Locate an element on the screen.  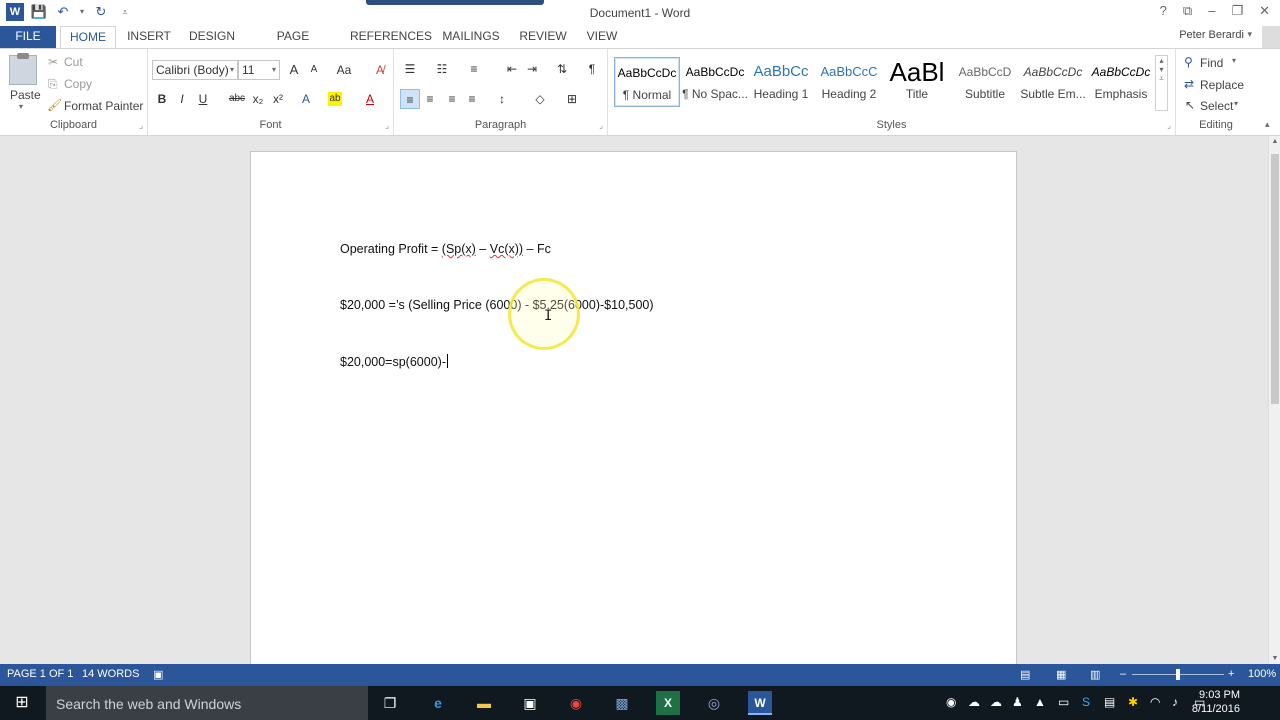
styles-launcher-icon: ⌟ is located at coordinates (1169, 125).